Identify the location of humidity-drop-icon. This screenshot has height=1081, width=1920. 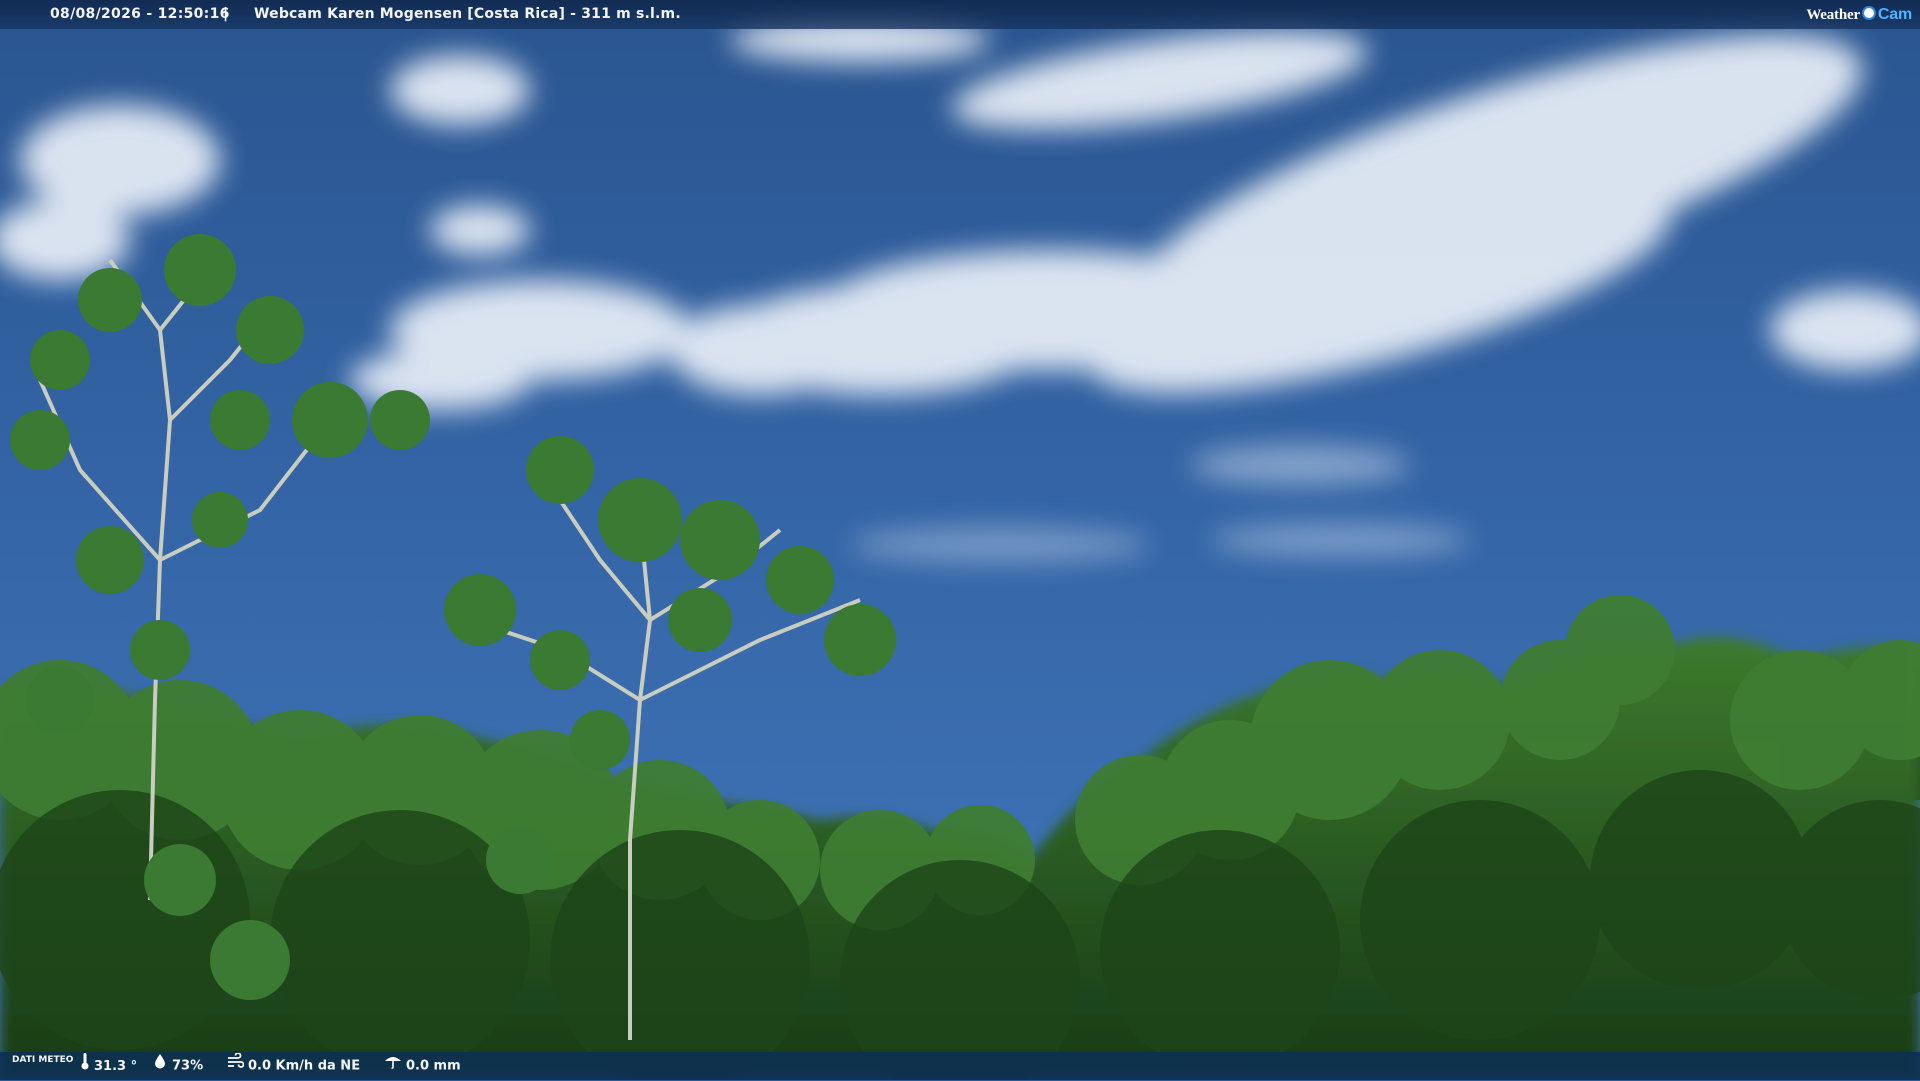
(160, 1066).